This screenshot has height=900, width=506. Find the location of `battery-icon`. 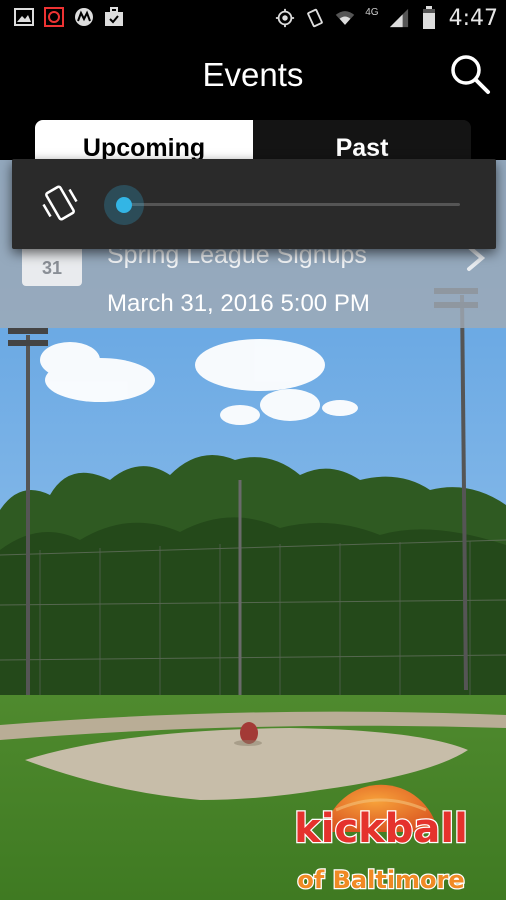

battery-icon is located at coordinates (429, 17).